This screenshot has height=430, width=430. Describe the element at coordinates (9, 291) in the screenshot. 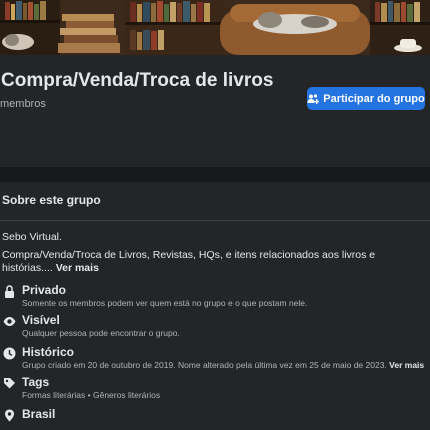

I see `lock-icon` at that location.